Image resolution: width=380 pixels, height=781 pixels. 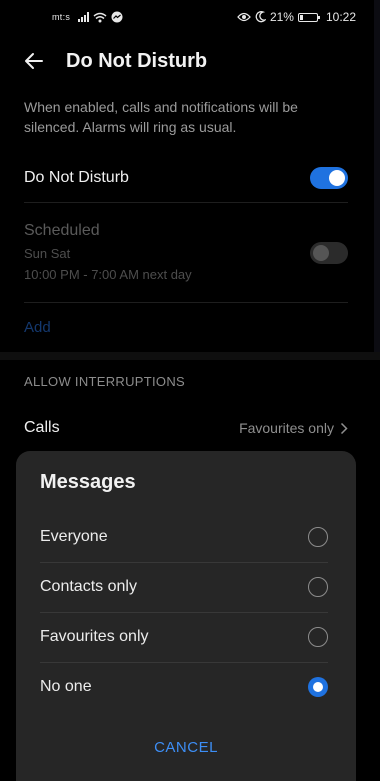 I want to click on scheduled-switch, so click(x=329, y=253).